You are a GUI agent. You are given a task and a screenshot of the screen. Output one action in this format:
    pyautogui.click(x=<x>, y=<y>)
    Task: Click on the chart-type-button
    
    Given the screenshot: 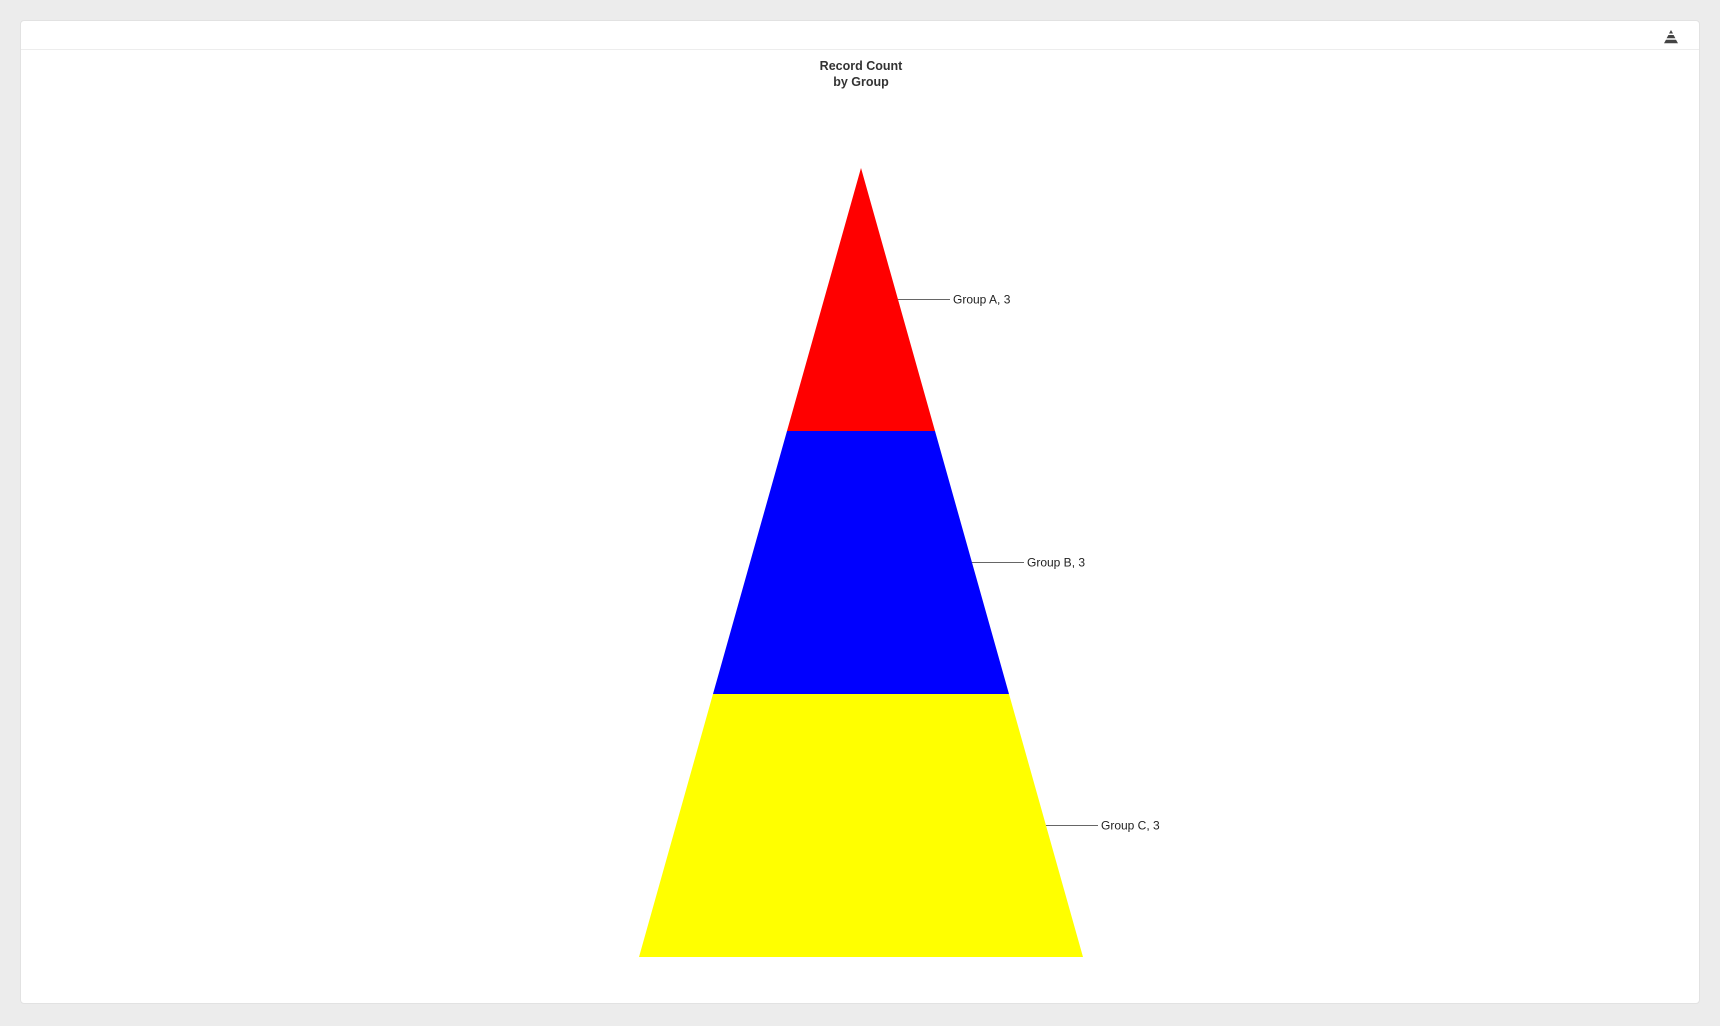 What is the action you would take?
    pyautogui.click(x=1671, y=36)
    